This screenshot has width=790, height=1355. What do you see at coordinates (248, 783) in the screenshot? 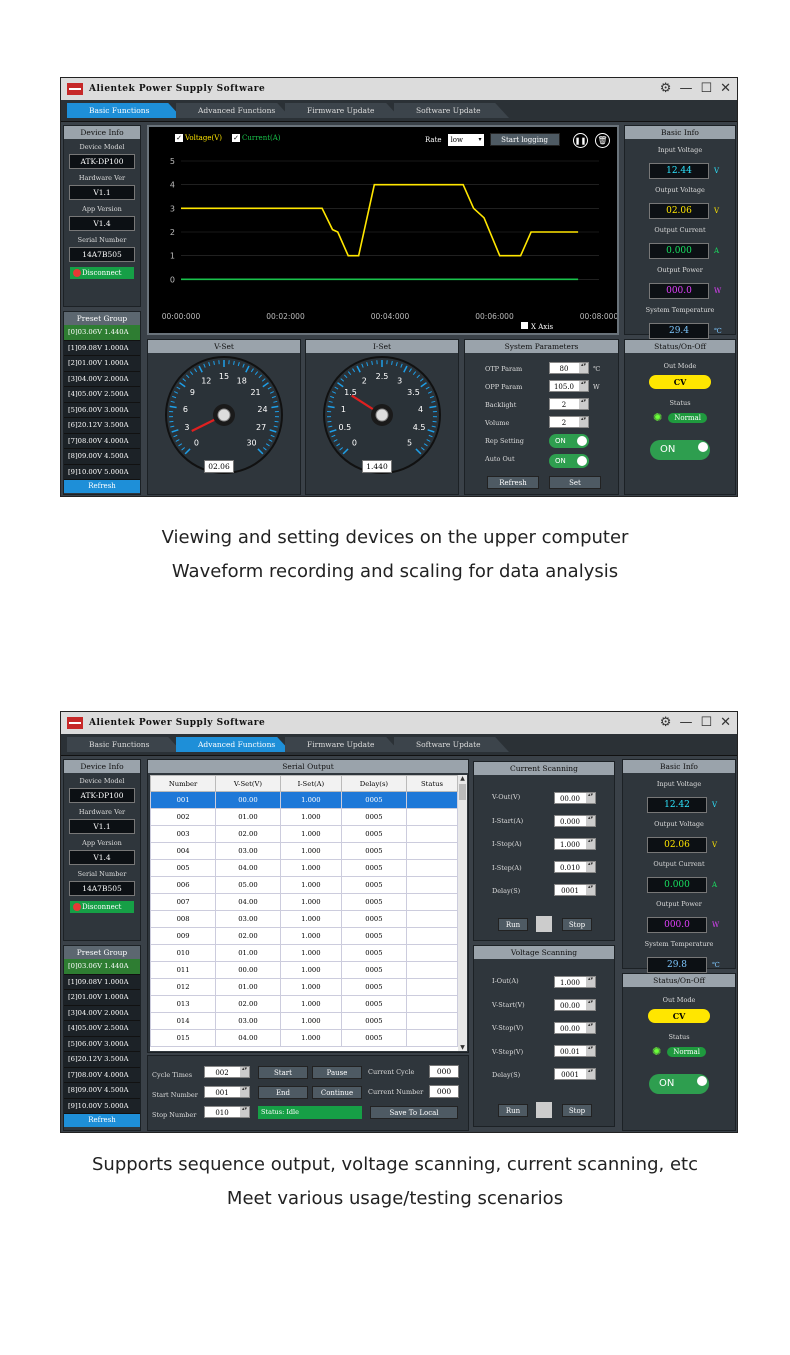
I see `col-header: V-Set(V)` at bounding box center [248, 783].